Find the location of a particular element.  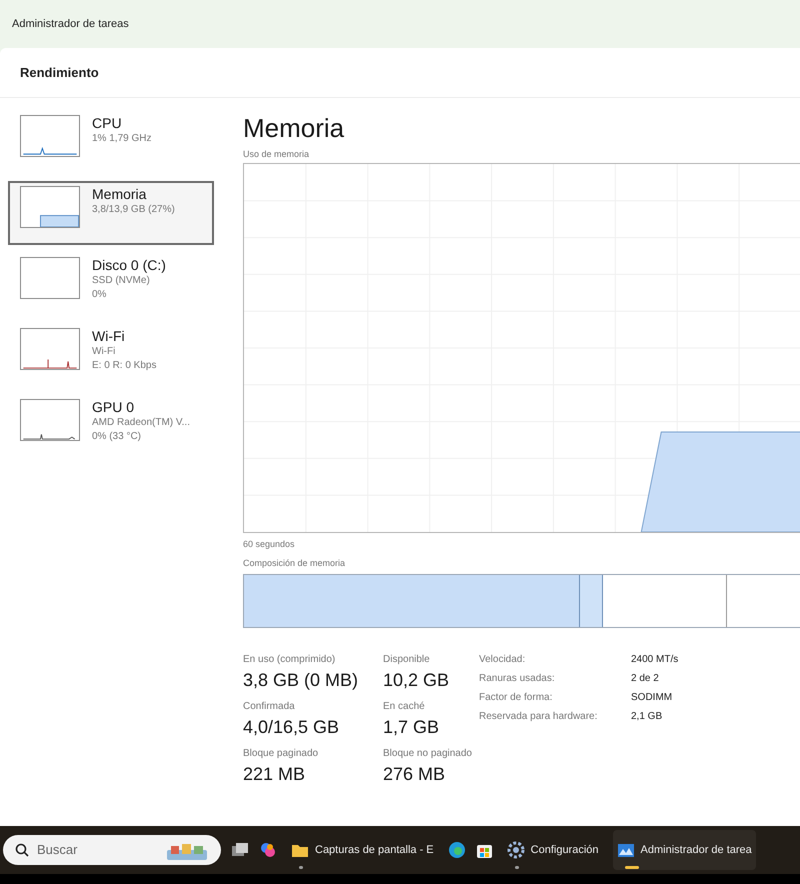

stat-value: 4,0/16,5 GB is located at coordinates (291, 727).